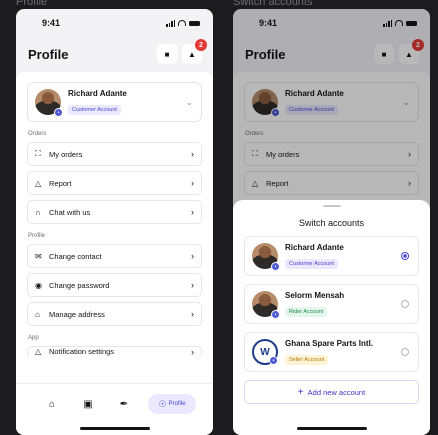 The height and width of the screenshot is (435, 438). I want to click on menu-item-change-contact: ✉ Change contact ›, so click(114, 256).